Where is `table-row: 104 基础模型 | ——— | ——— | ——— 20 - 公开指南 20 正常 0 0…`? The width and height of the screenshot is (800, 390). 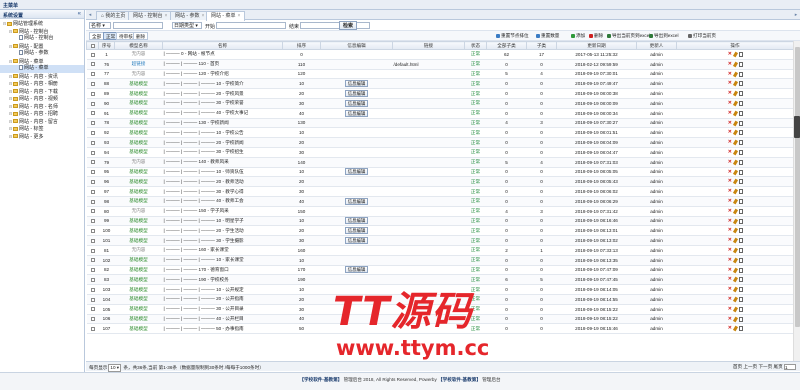 table-row: 104 基础模型 | ——— | ——— | ——— 20 - 公开指南 20 正常 0 0… is located at coordinates (439, 299).